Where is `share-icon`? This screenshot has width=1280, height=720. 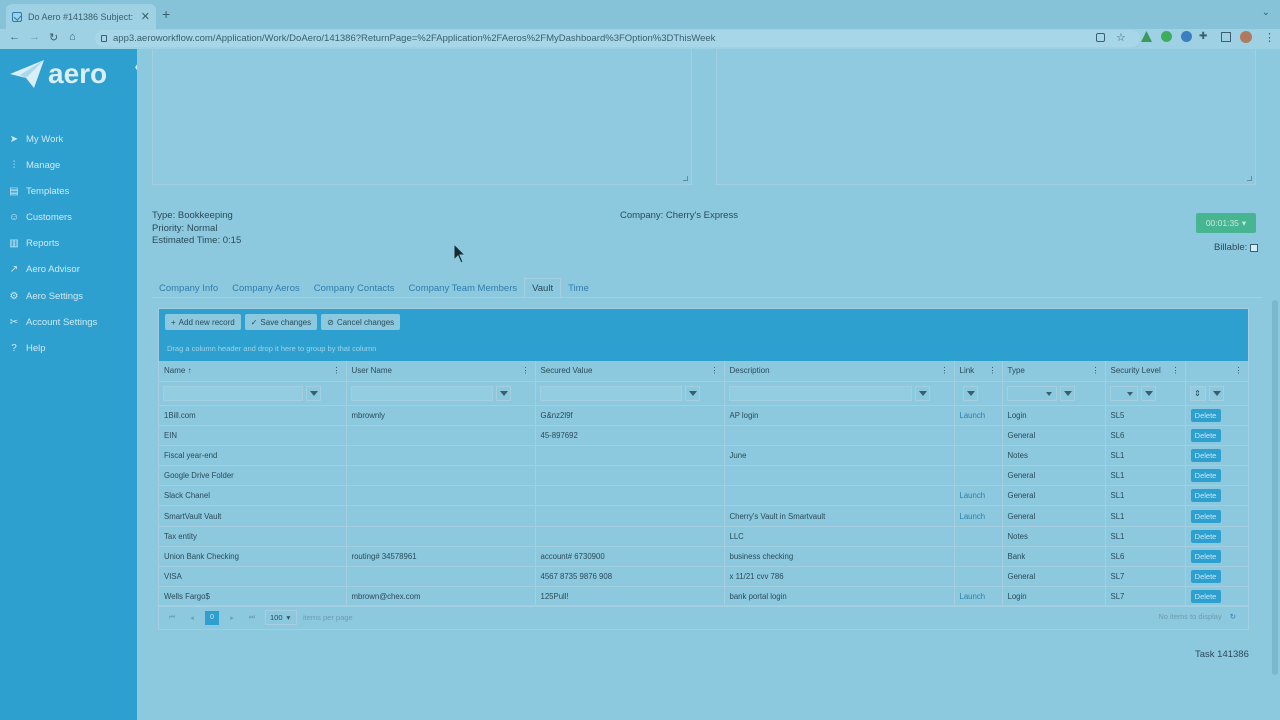
share-icon is located at coordinates (1100, 37).